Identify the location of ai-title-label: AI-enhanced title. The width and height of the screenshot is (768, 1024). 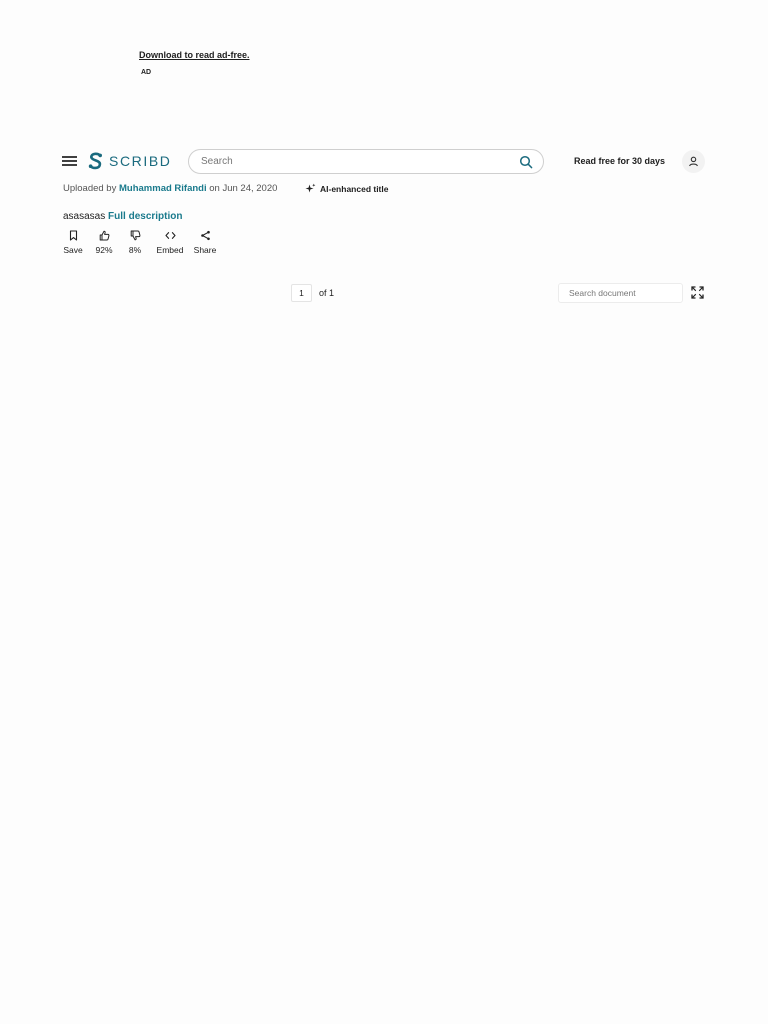
(354, 188).